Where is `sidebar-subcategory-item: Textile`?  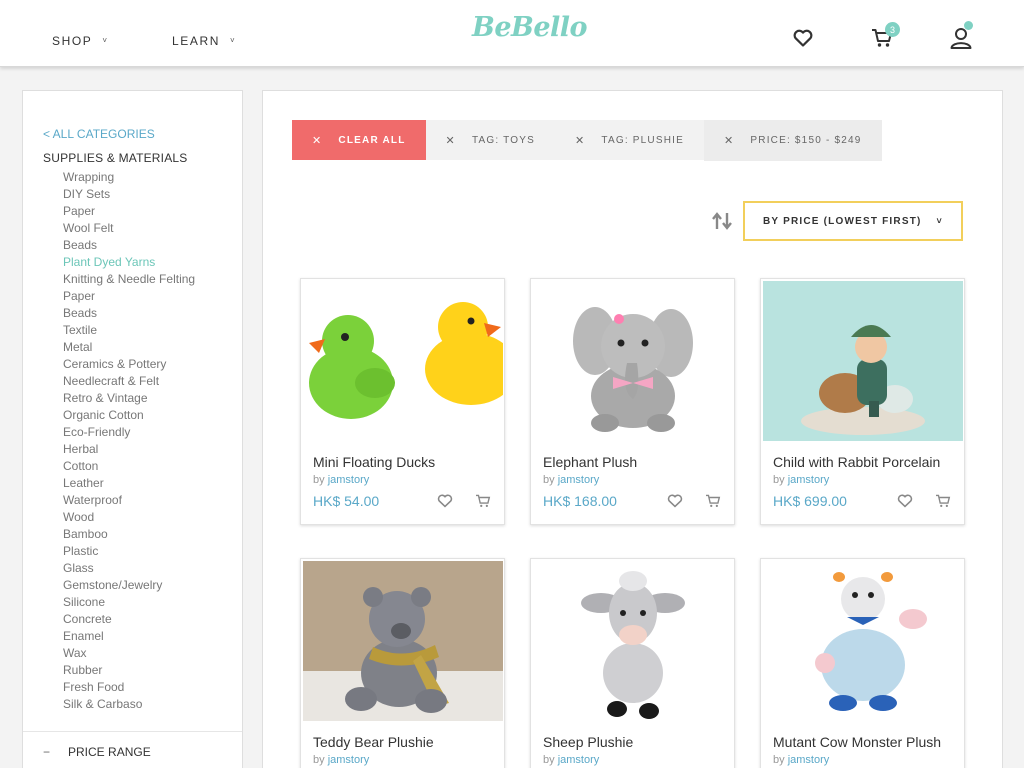 sidebar-subcategory-item: Textile is located at coordinates (129, 330).